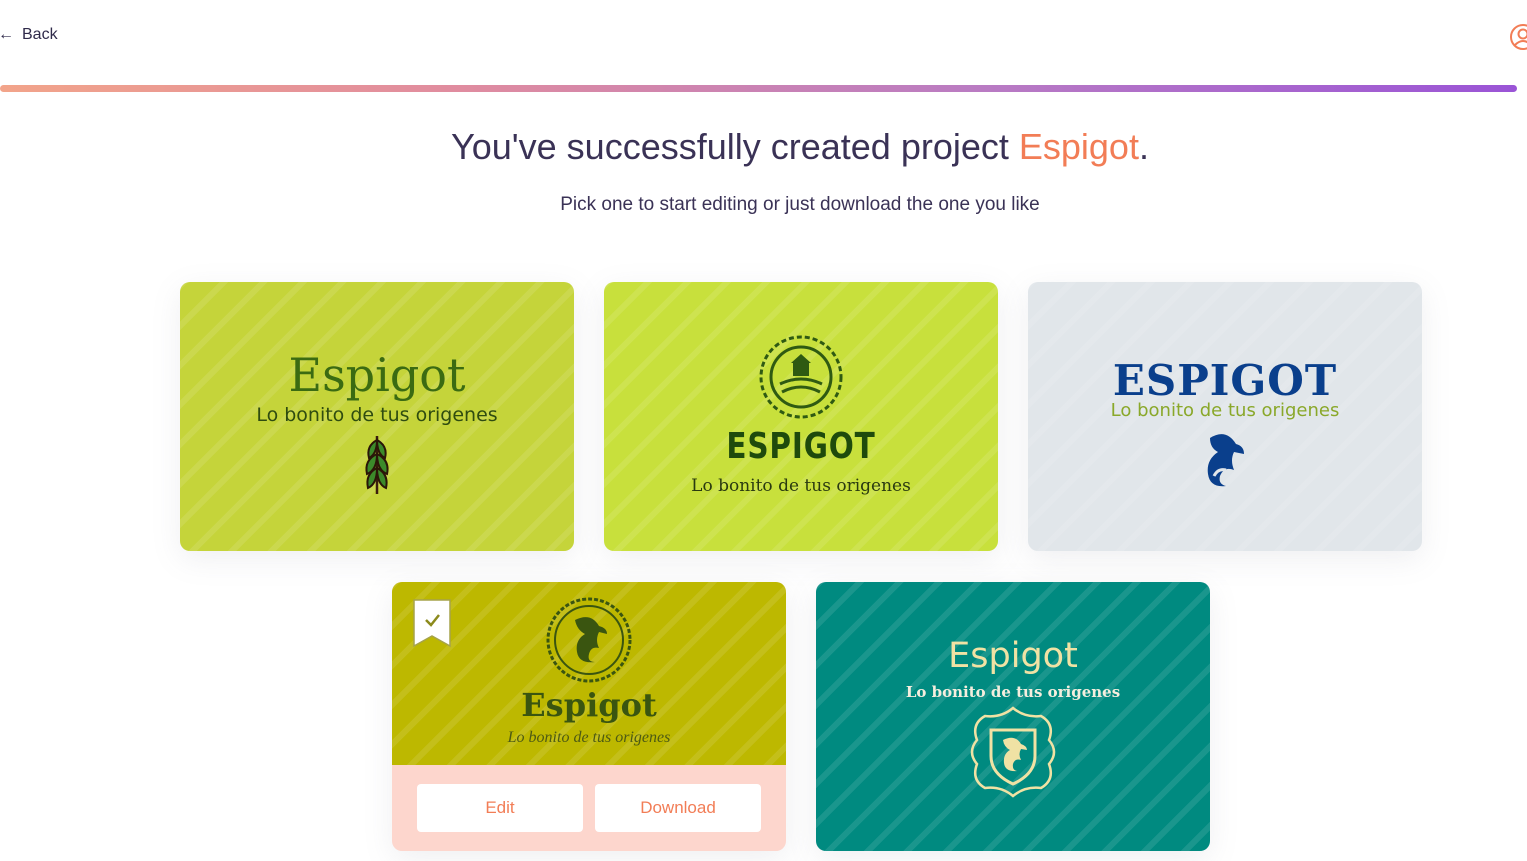  Describe the element at coordinates (763, 43) in the screenshot. I see `top-bar: ← Back` at that location.